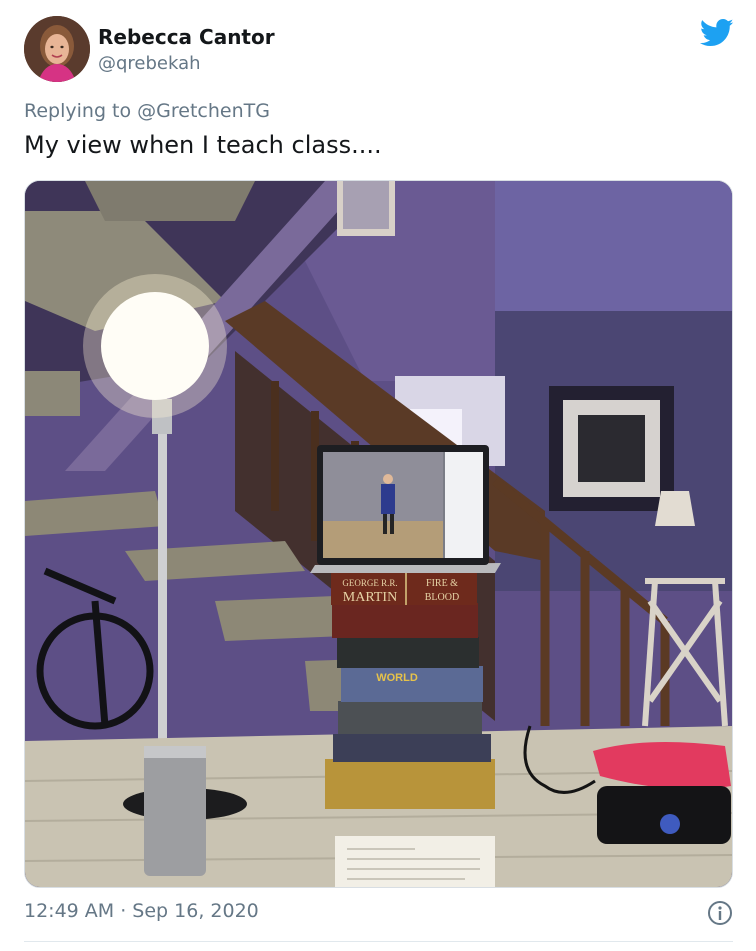  What do you see at coordinates (370, 597) in the screenshot?
I see `book-spine-author-name: MARTIN` at bounding box center [370, 597].